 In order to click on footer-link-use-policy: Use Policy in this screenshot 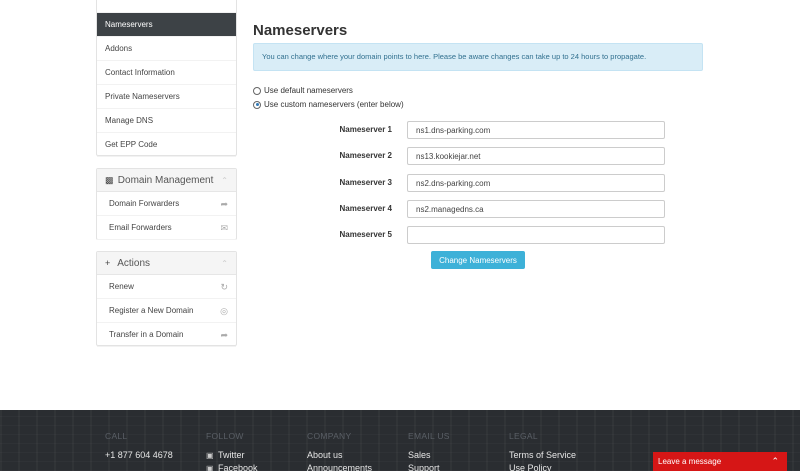, I will do `click(542, 467)`.